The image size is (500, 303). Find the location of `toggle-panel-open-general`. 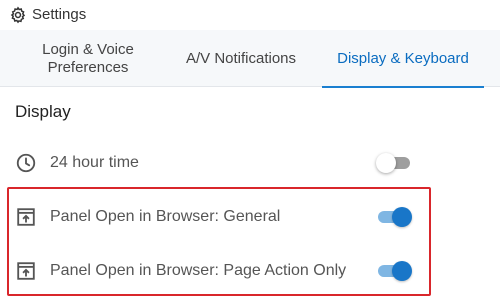

toggle-panel-open-general is located at coordinates (394, 217).